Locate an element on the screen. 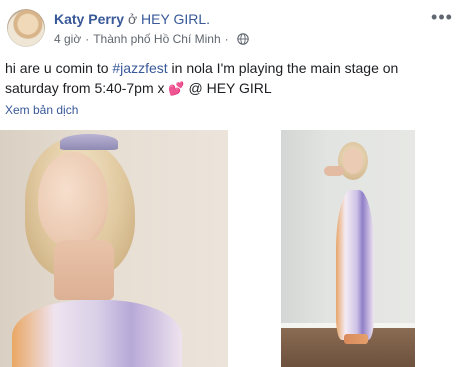 The width and height of the screenshot is (466, 367). place-link: HEY GIRL. is located at coordinates (175, 19).